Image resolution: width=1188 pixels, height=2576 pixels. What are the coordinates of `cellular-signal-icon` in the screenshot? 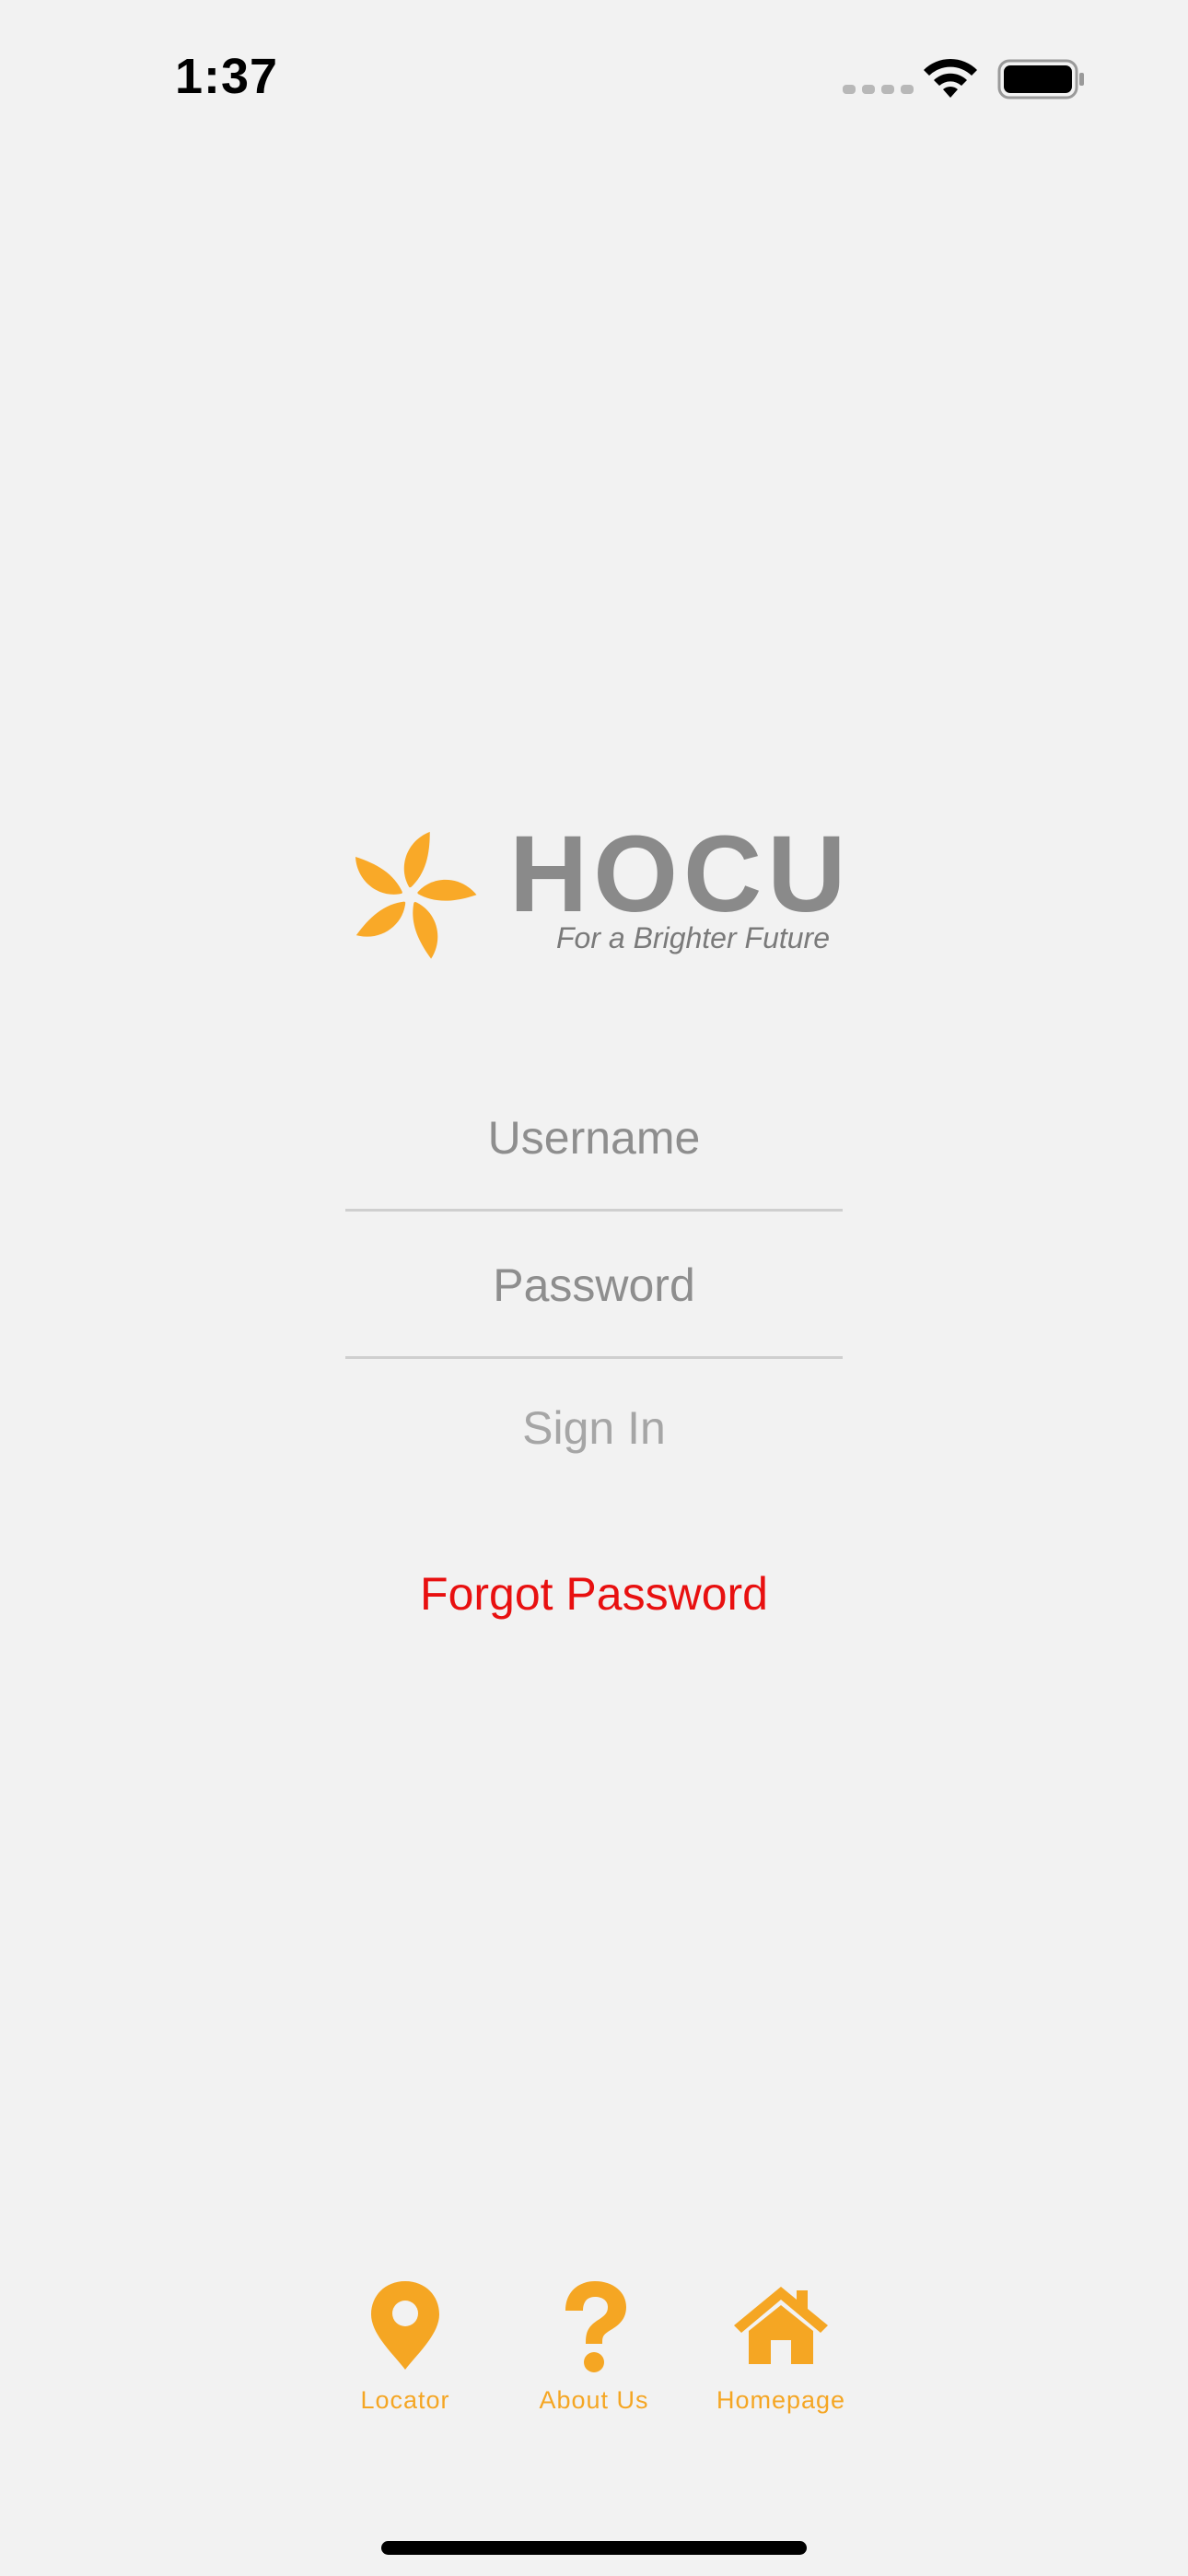 It's located at (878, 89).